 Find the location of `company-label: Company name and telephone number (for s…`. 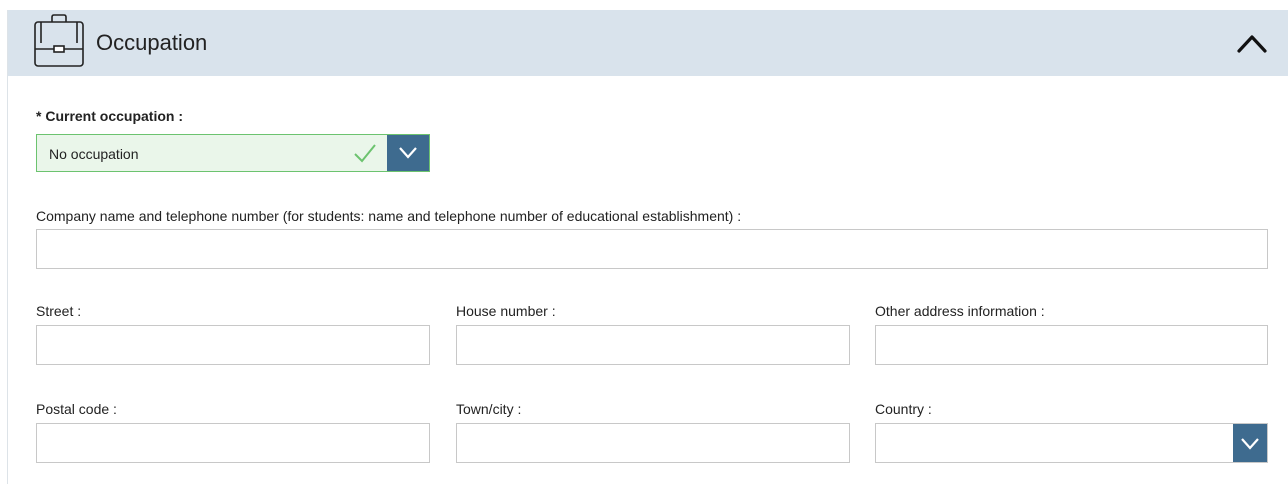

company-label: Company name and telephone number (for s… is located at coordinates (389, 216).